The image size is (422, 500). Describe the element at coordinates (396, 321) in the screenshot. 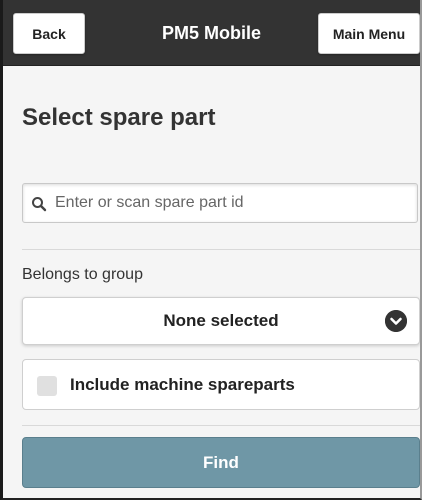

I see `chevron-down-circle-icon` at that location.